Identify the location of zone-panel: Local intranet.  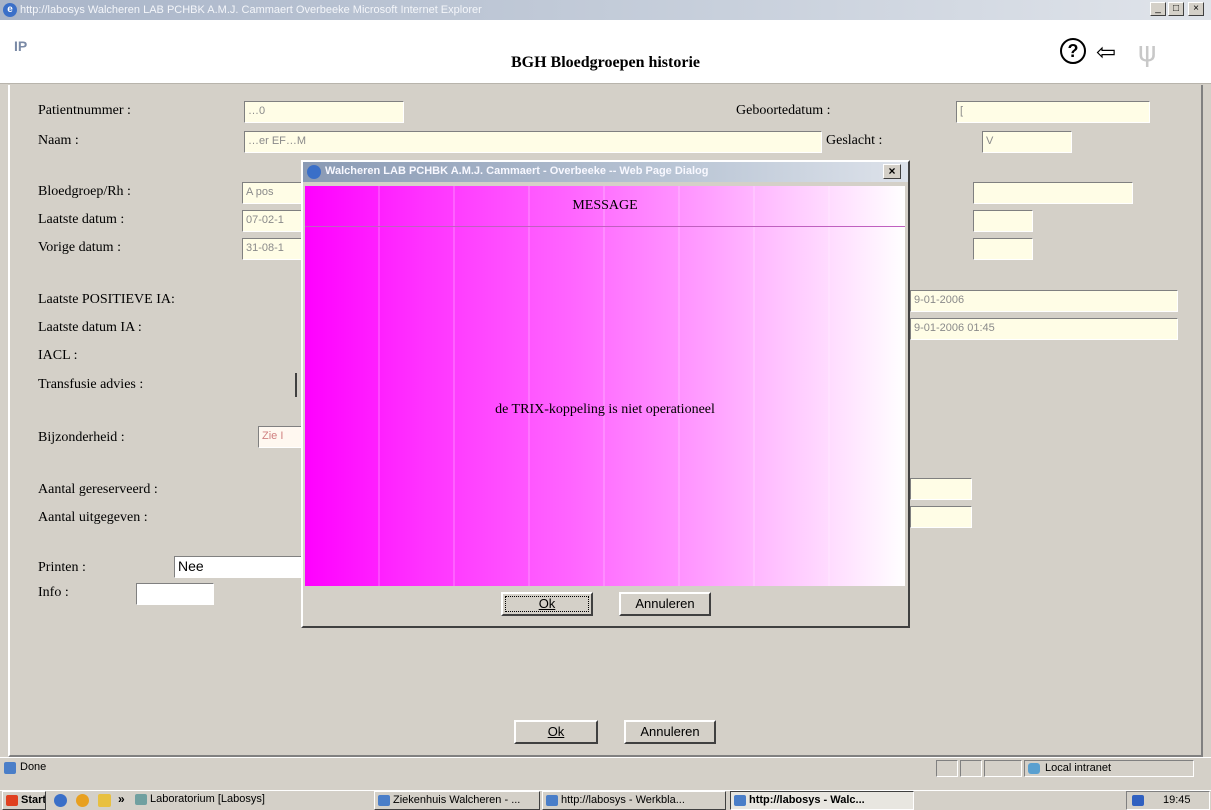
(1109, 768).